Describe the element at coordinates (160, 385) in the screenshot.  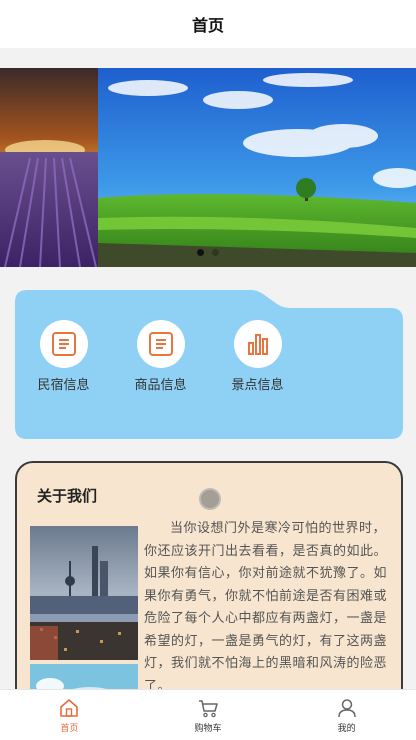
I see `menu-label: 商品信息` at that location.